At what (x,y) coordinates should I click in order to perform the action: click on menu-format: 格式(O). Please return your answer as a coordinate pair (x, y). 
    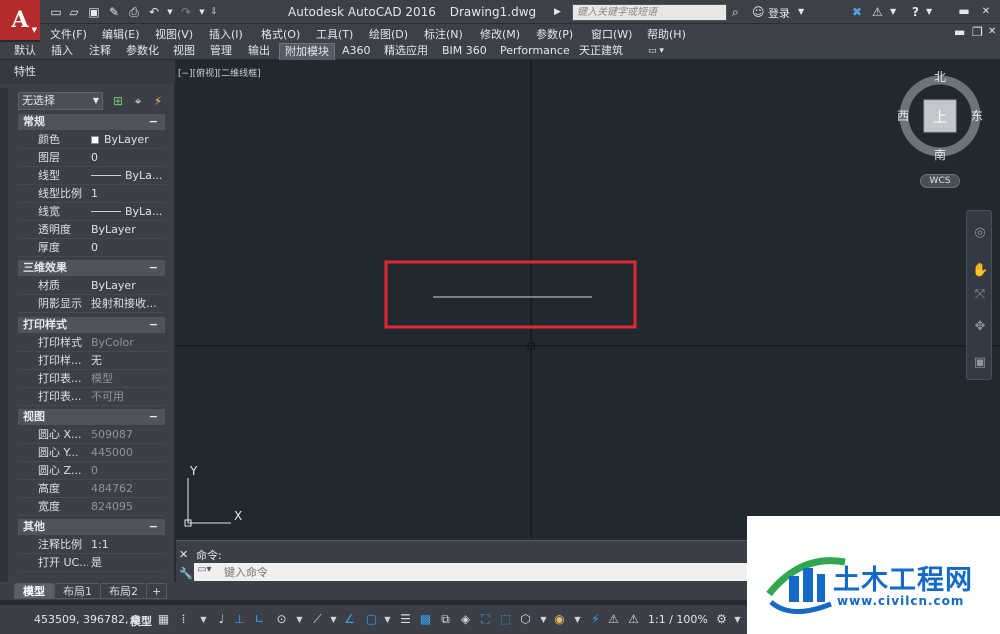
    Looking at the image, I should click on (280, 34).